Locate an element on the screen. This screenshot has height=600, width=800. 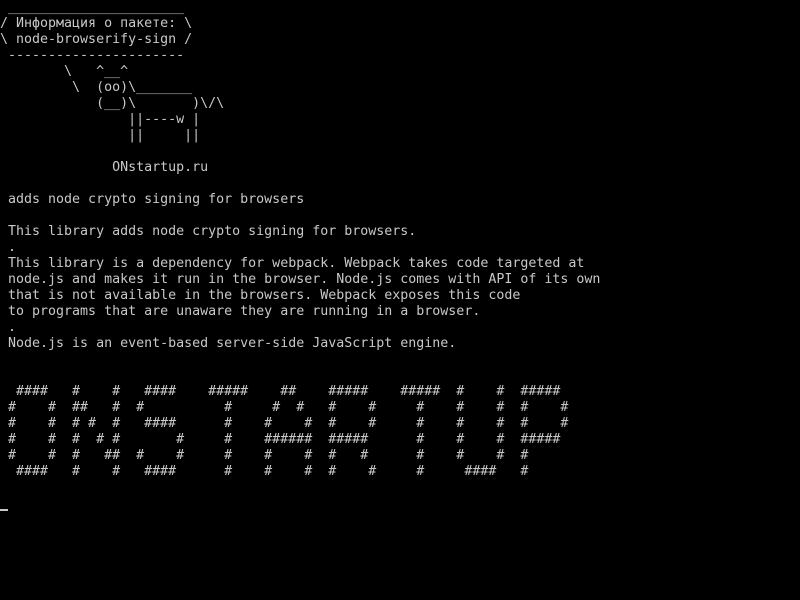
cow-art-line: \ (oo)\_______ is located at coordinates (96, 87).